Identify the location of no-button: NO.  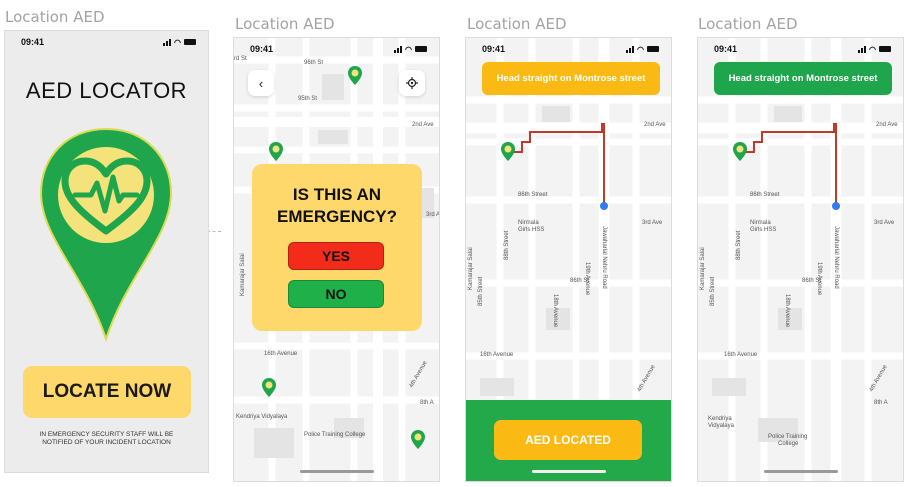
(336, 294).